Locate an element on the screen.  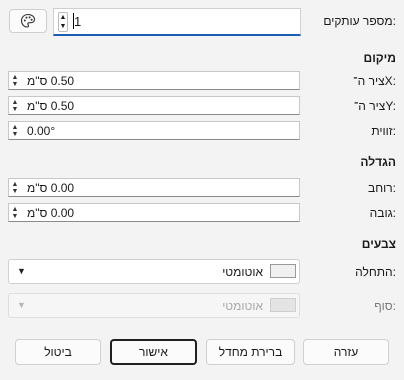
y-axis-spinner: ▲ ▼ is located at coordinates (15, 106).